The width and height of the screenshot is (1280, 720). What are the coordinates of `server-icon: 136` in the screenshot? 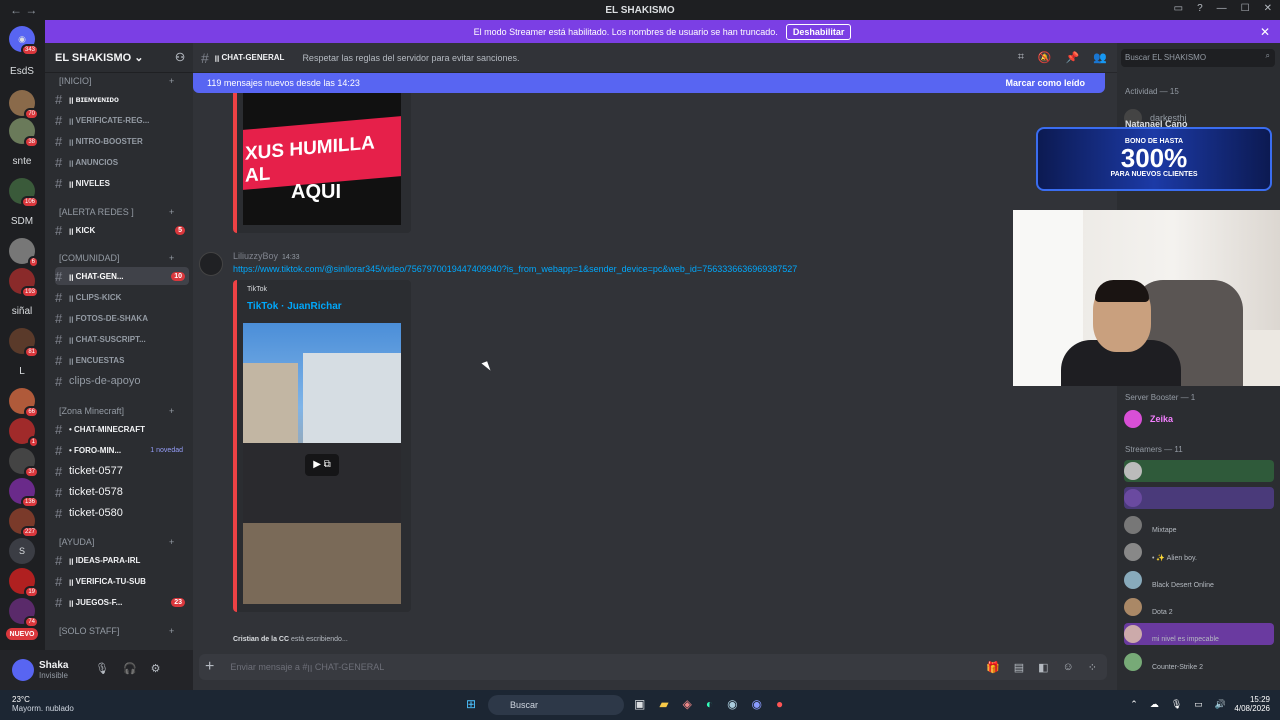 It's located at (24, 493).